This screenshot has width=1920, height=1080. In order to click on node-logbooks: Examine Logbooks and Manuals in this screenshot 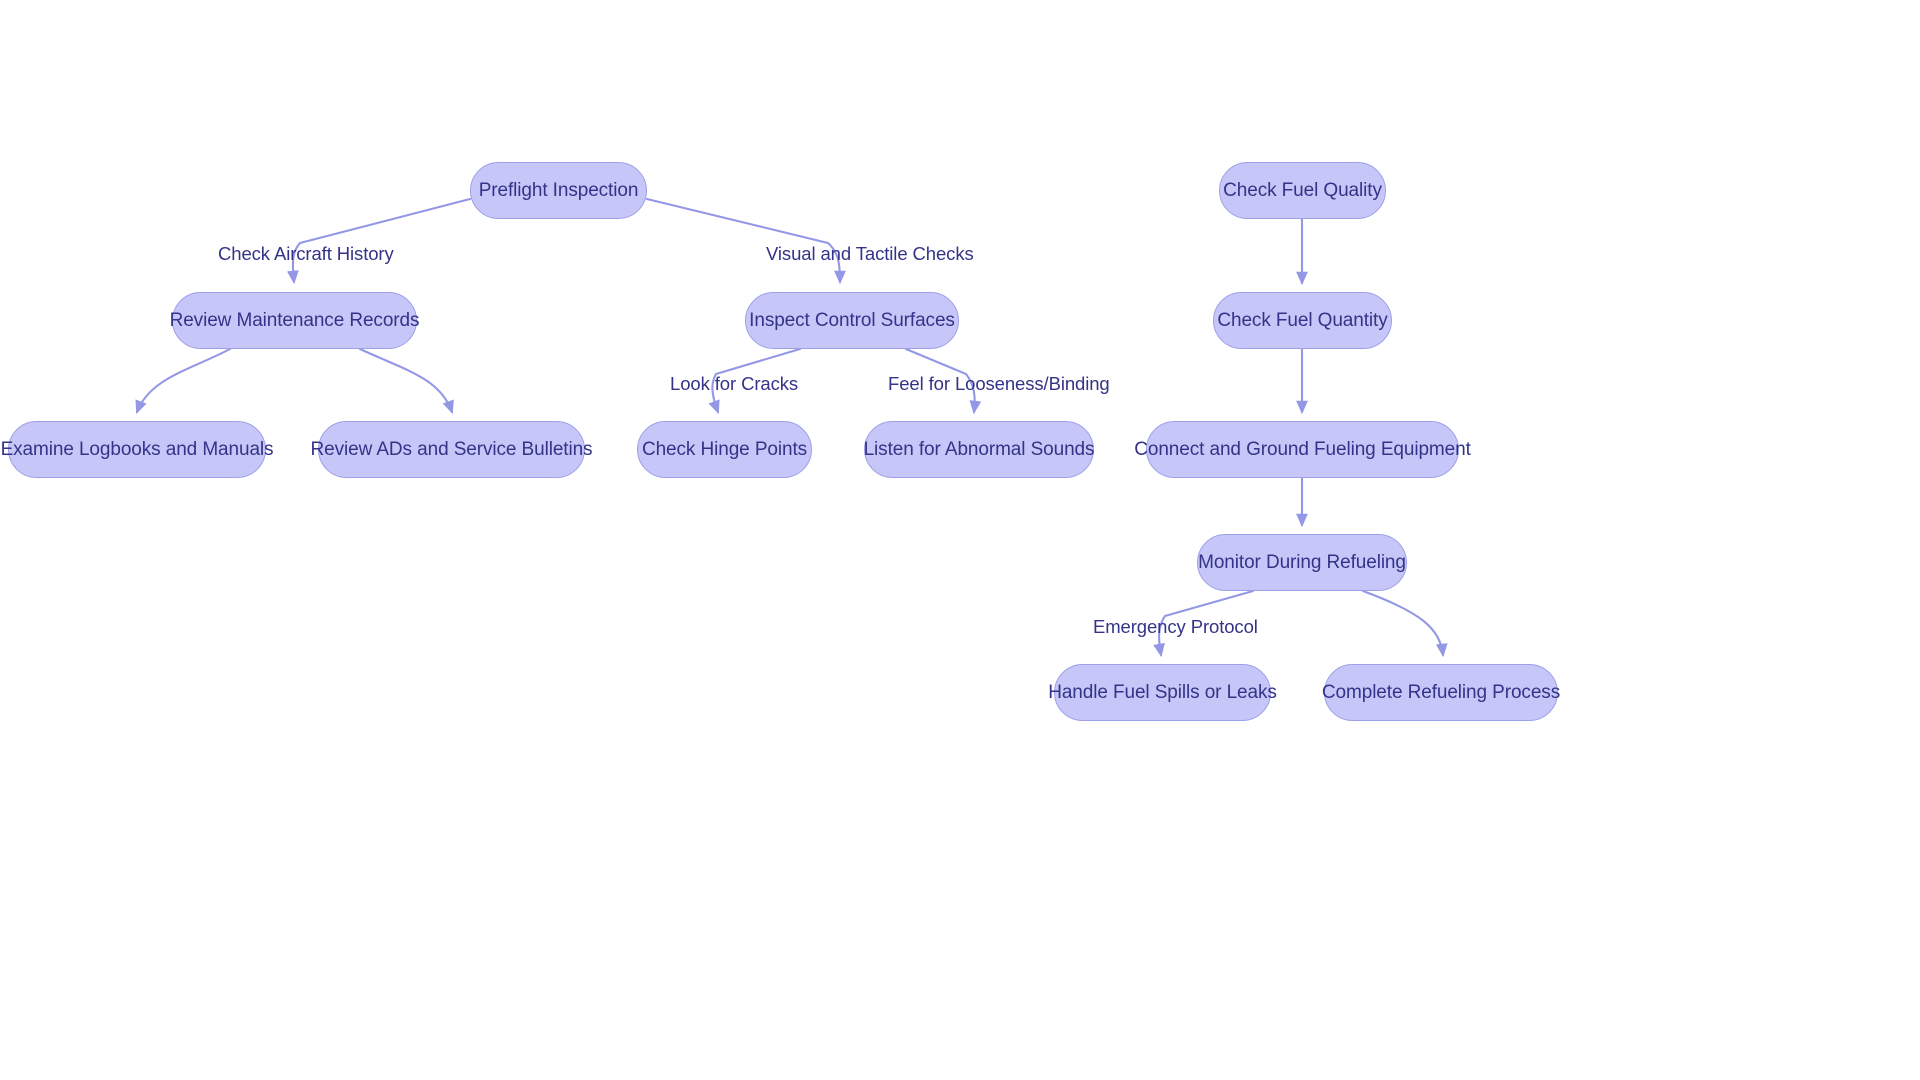, I will do `click(137, 449)`.